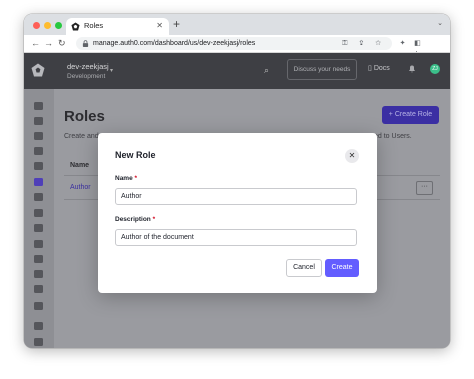 This screenshot has height=379, width=474. I want to click on tab-close-icon: ✕, so click(159, 26).